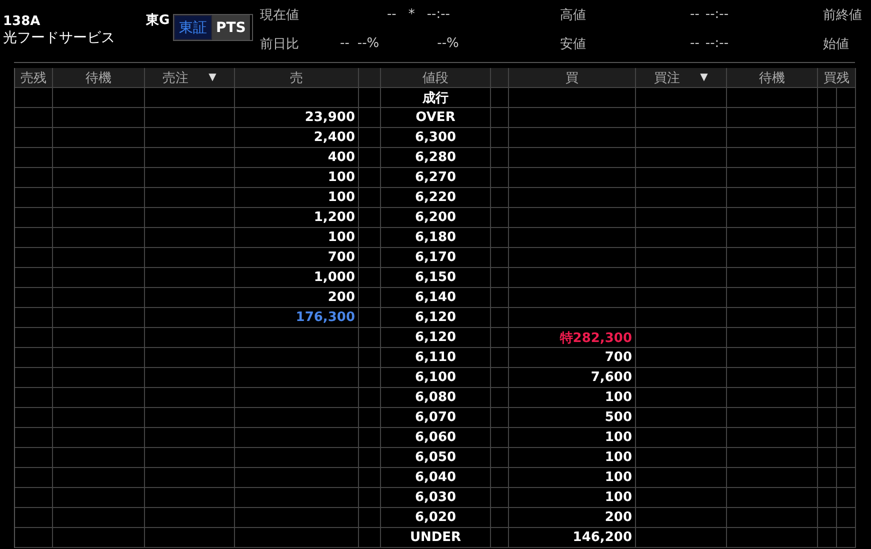  What do you see at coordinates (436, 138) in the screenshot?
I see `price-level: 6,300` at bounding box center [436, 138].